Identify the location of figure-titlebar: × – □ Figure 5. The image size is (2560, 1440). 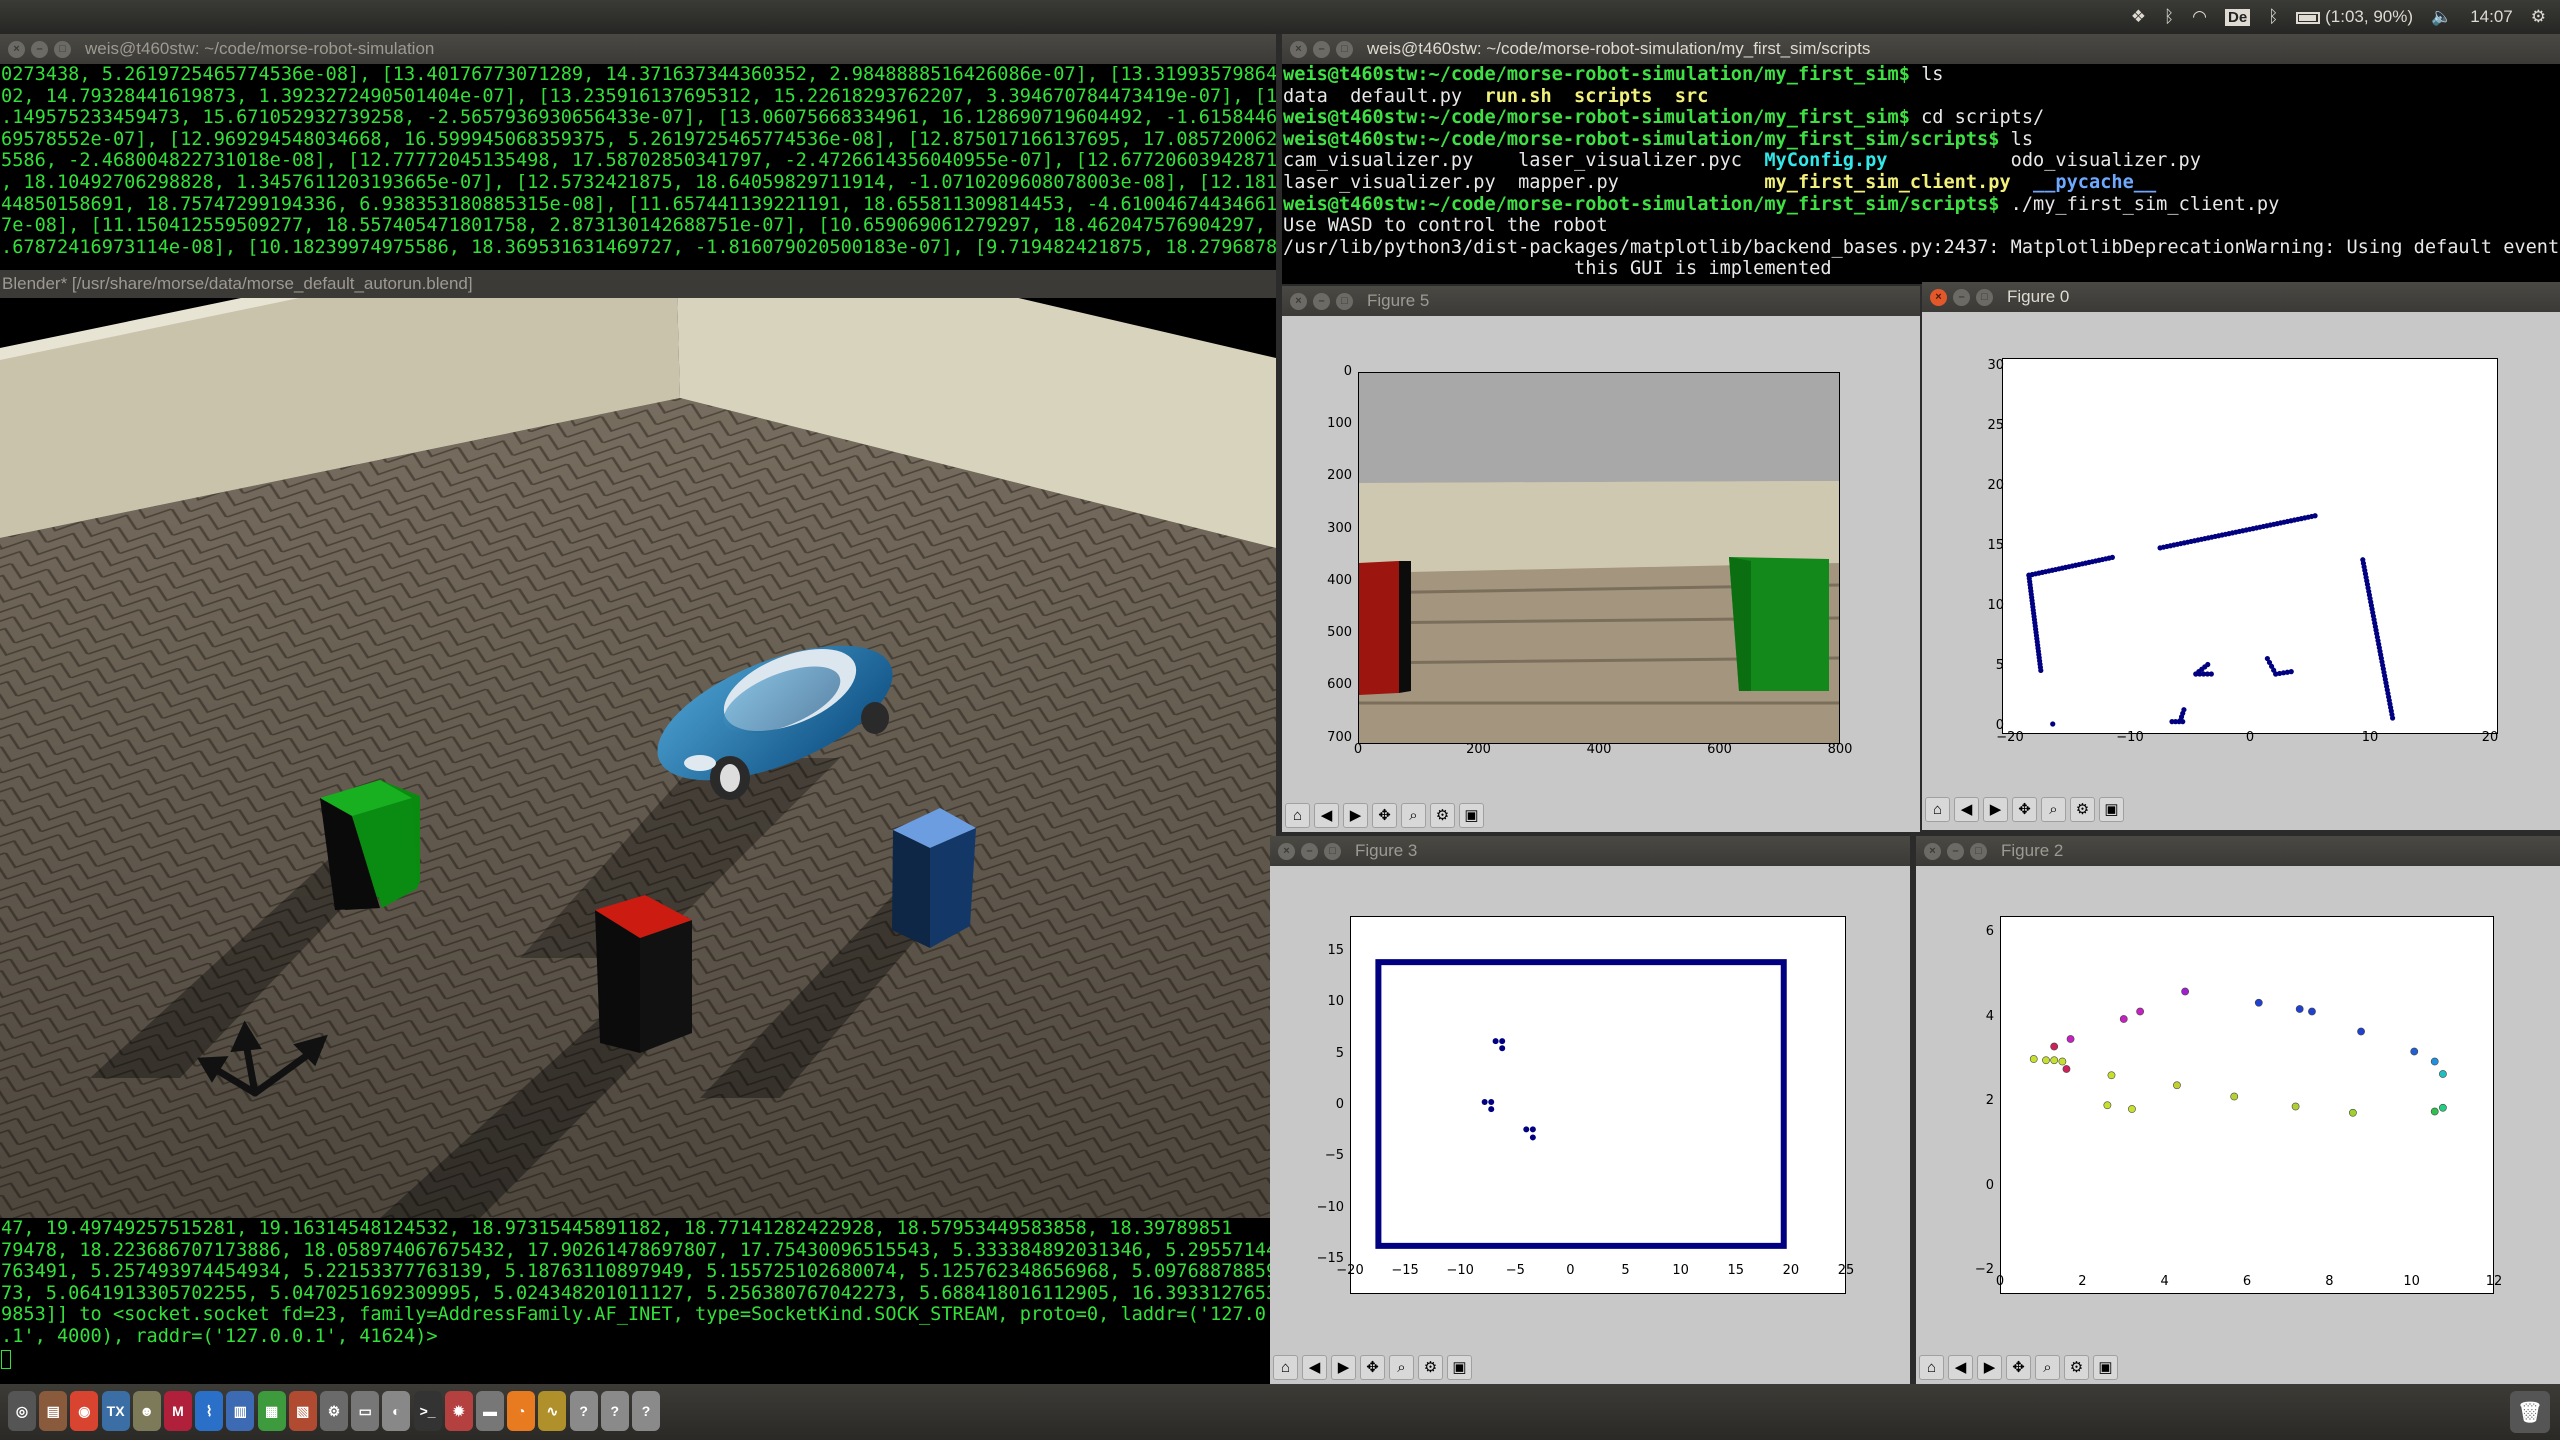
(1601, 301).